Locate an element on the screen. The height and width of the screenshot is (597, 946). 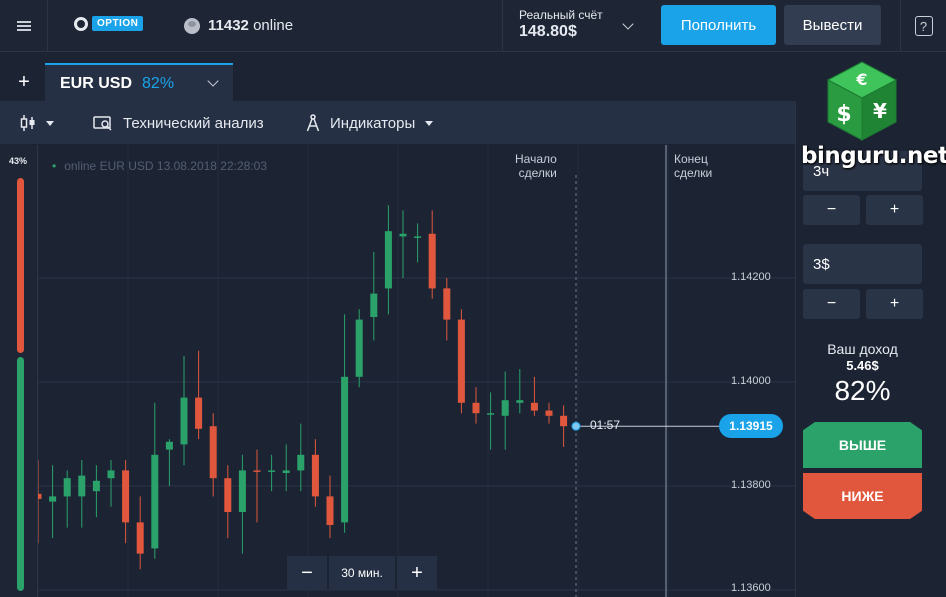
online-suffix: online is located at coordinates (273, 25).